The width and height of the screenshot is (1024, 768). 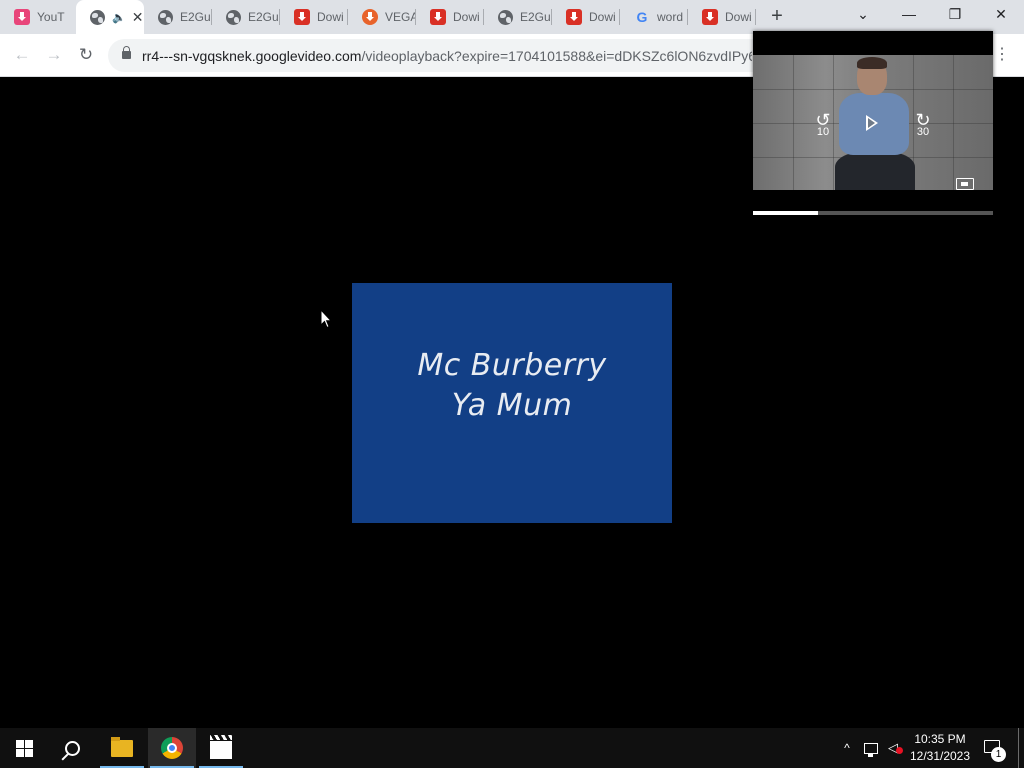 What do you see at coordinates (823, 120) in the screenshot?
I see `rewind-icon: ↺` at bounding box center [823, 120].